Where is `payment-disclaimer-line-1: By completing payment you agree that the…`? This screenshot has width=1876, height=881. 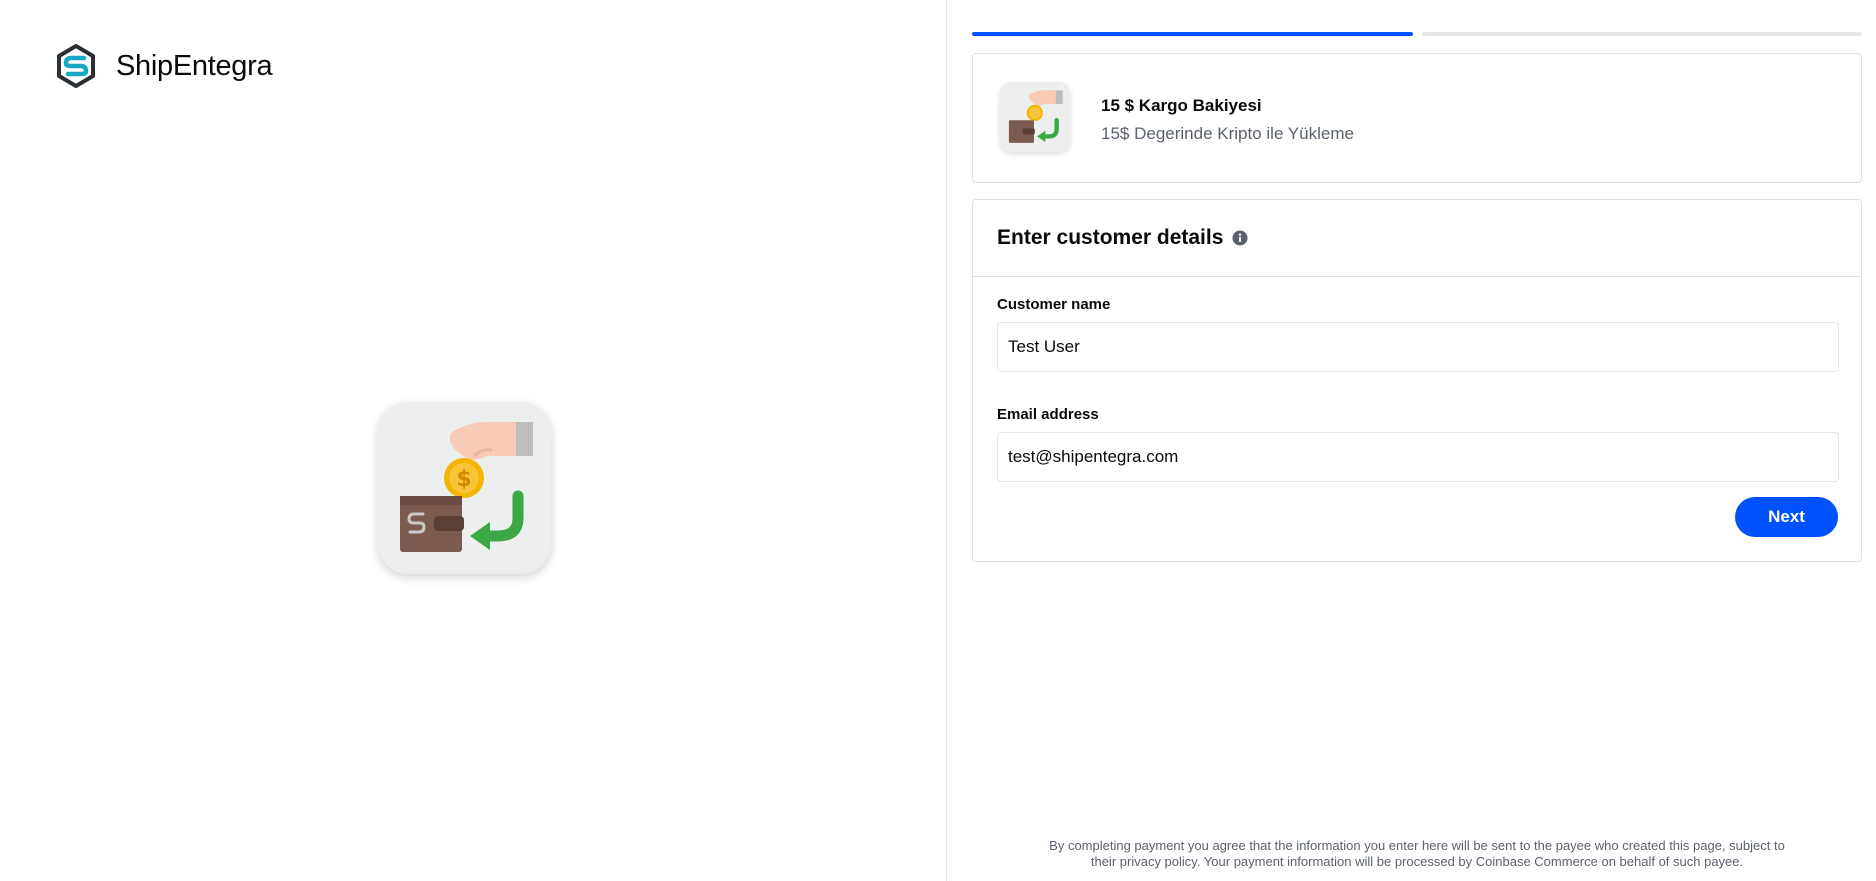 payment-disclaimer-line-1: By completing payment you agree that the… is located at coordinates (1417, 845).